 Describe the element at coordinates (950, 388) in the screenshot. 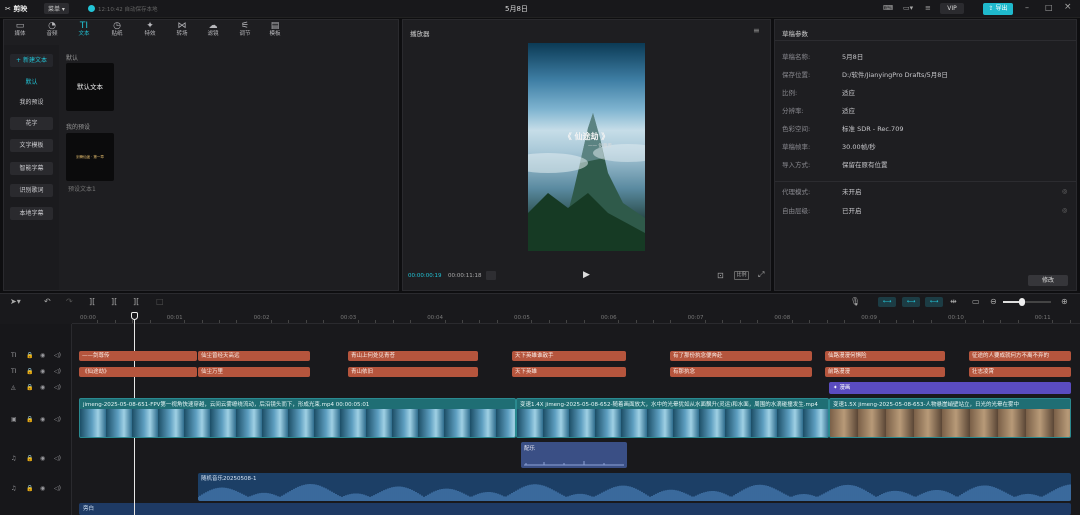

I see `effect-clip: ✦ 漫画` at that location.